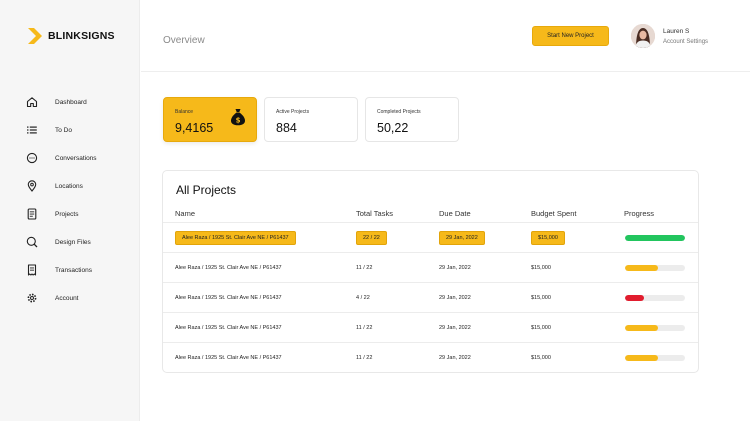 Image resolution: width=750 pixels, height=421 pixels. I want to click on balance-value: 9,4165, so click(194, 128).